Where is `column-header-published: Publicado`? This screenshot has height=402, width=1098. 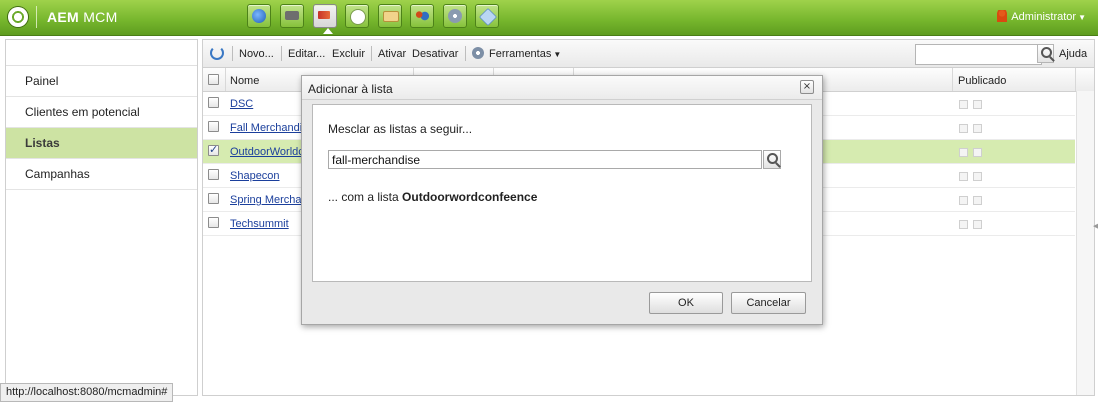 column-header-published: Publicado is located at coordinates (982, 81).